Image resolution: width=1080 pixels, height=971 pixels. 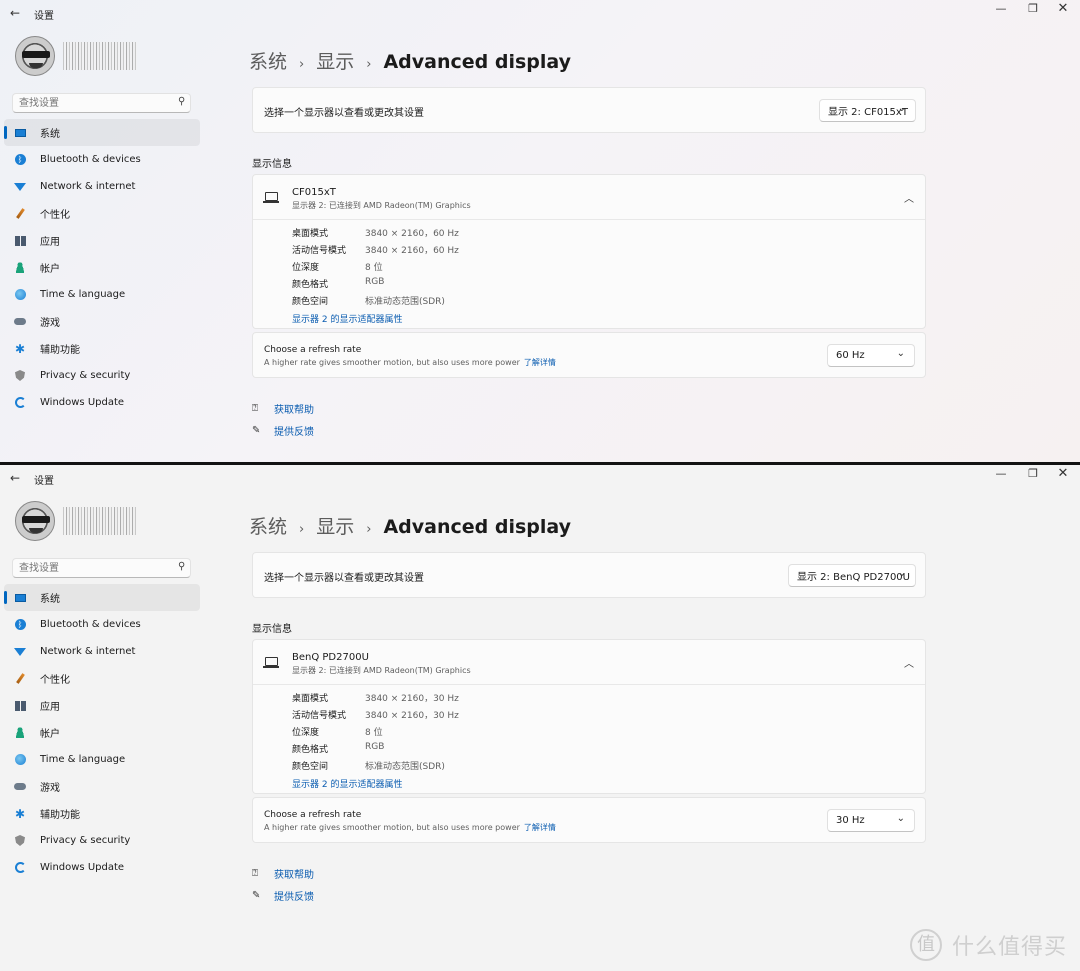 I want to click on refresh-rate-dropdown: 60 Hz ⌄, so click(x=871, y=355).